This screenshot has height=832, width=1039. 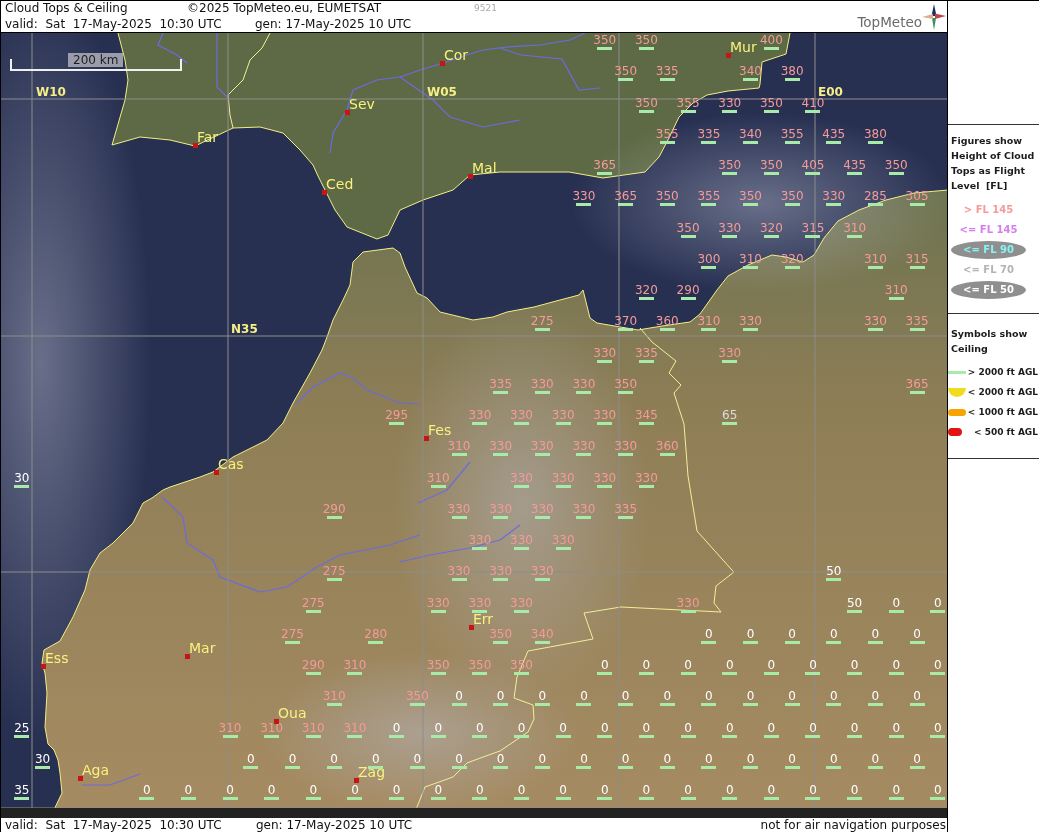 What do you see at coordinates (96, 770) in the screenshot?
I see `city-label: Aga` at bounding box center [96, 770].